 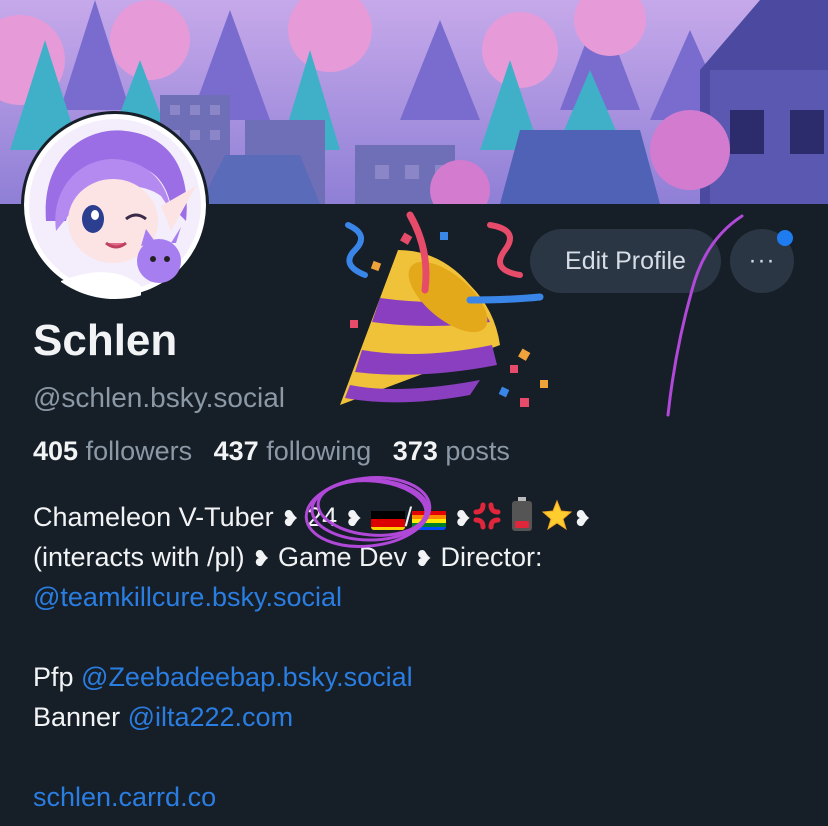 What do you see at coordinates (428, 677) in the screenshot?
I see `bio-line-pfp: Pfp @Zeebadeebap.bsky.social` at bounding box center [428, 677].